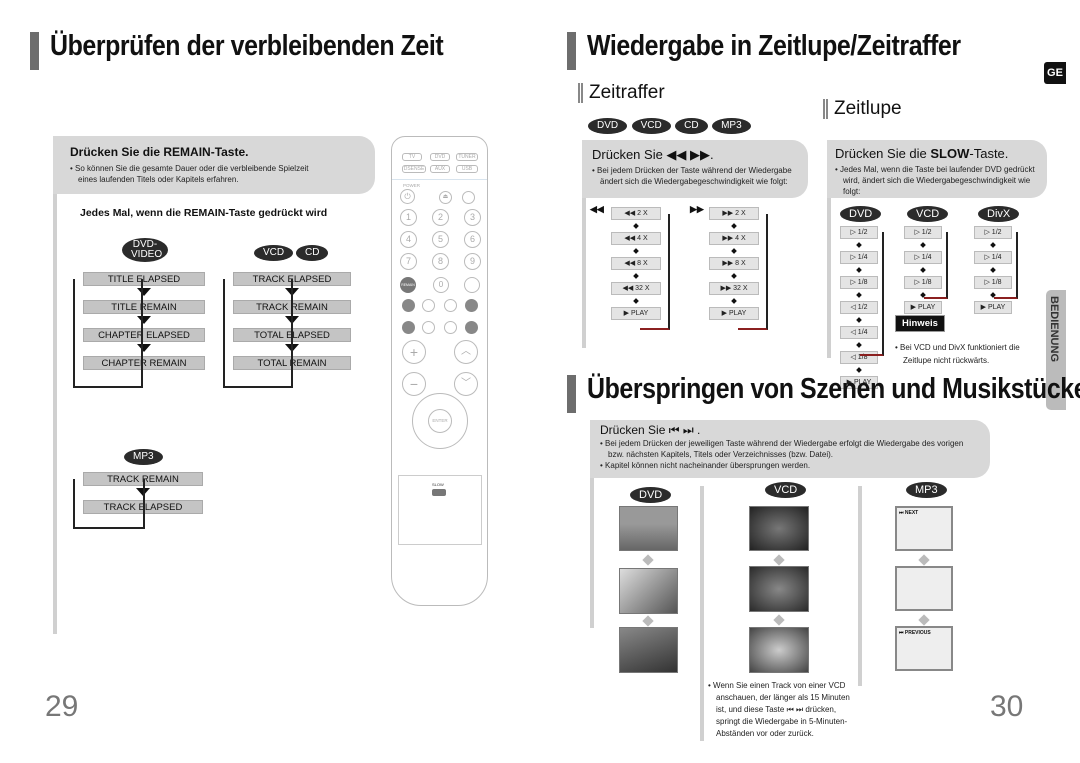 This screenshot has width=1080, height=763. What do you see at coordinates (922, 153) in the screenshot?
I see `zeitlupe-instruction: Drücken Sie die SLOW-Taste.` at bounding box center [922, 153].